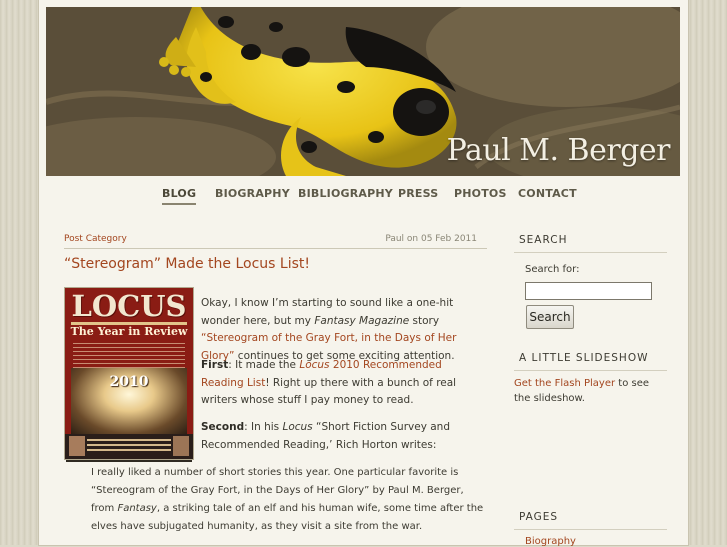  I want to click on p2-label: First, so click(215, 365).